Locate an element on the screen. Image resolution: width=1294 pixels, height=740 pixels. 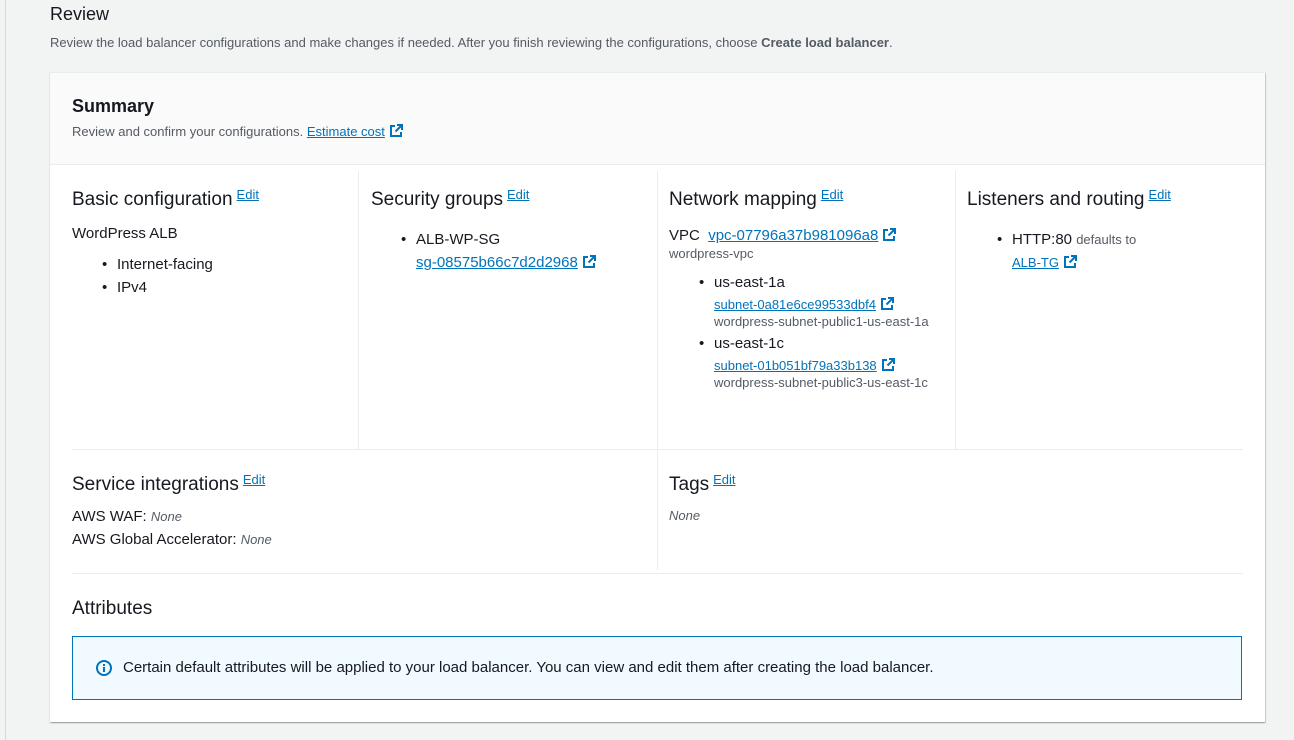
basic-configuration-title: Basic configuration Edit is located at coordinates (212, 199).